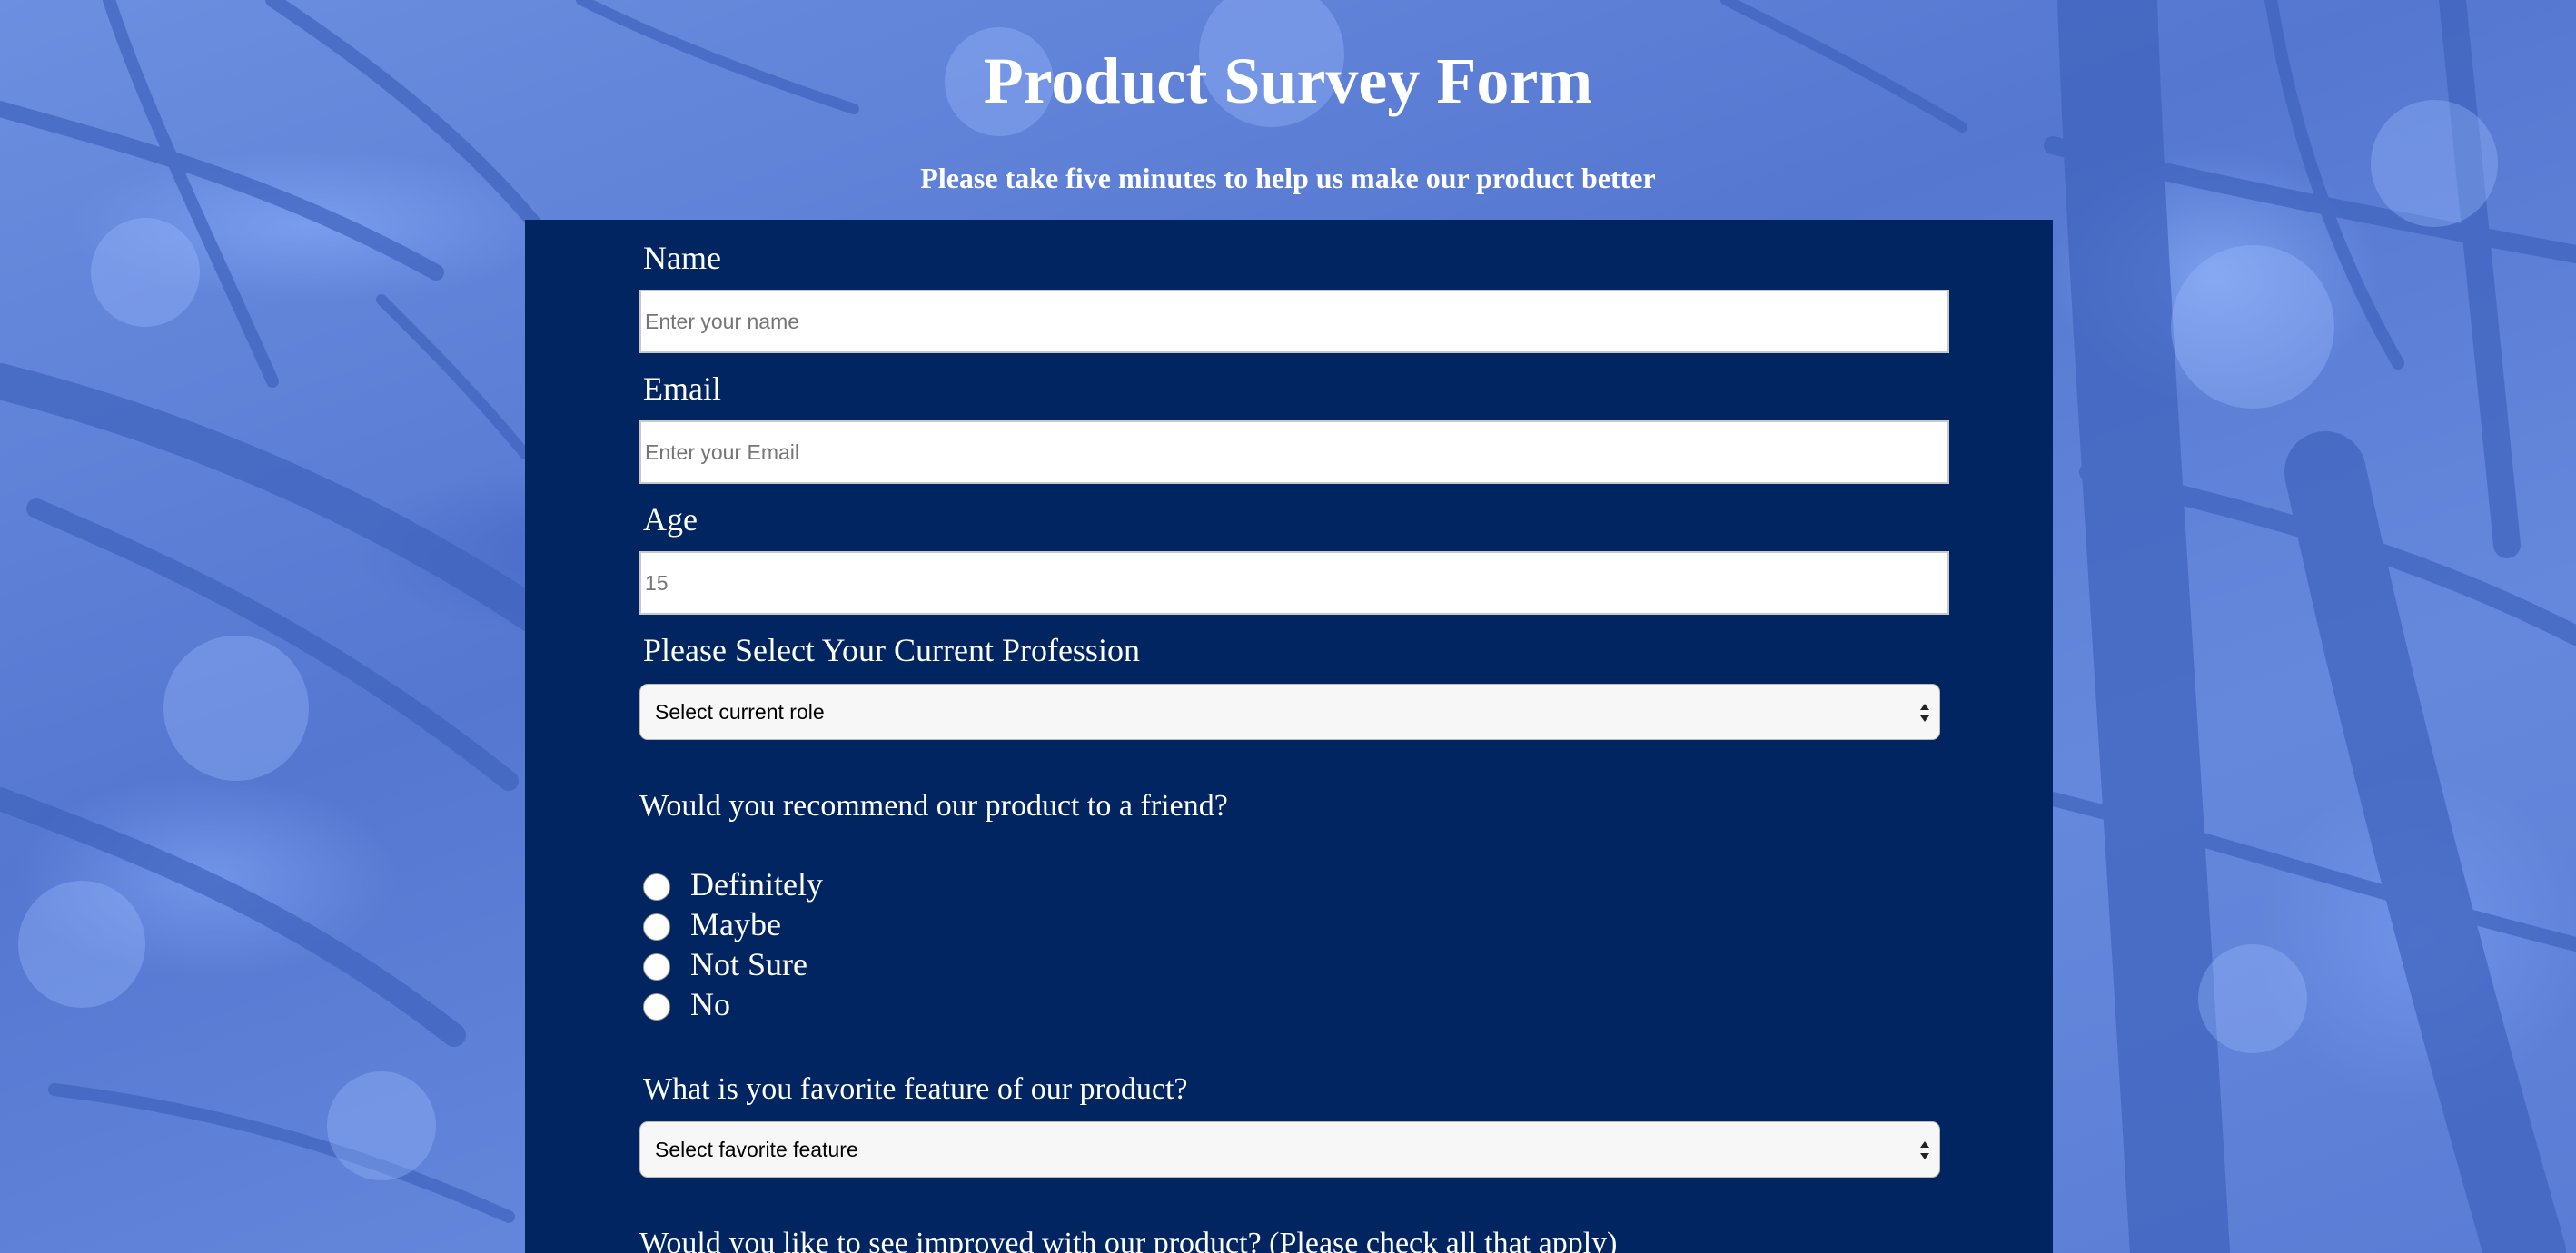 The height and width of the screenshot is (1253, 2576). I want to click on email-label: Email, so click(682, 388).